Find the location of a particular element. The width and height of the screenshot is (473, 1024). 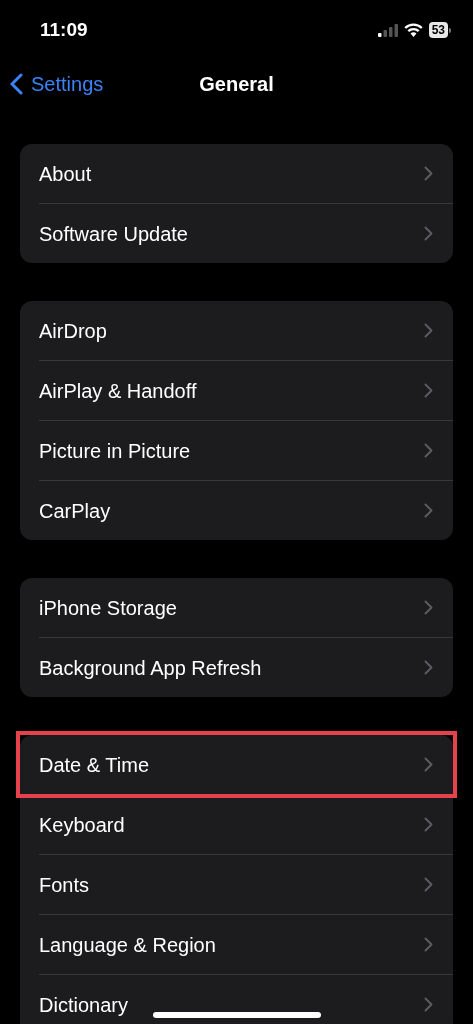

settings-row: Software Update is located at coordinates (236, 233).